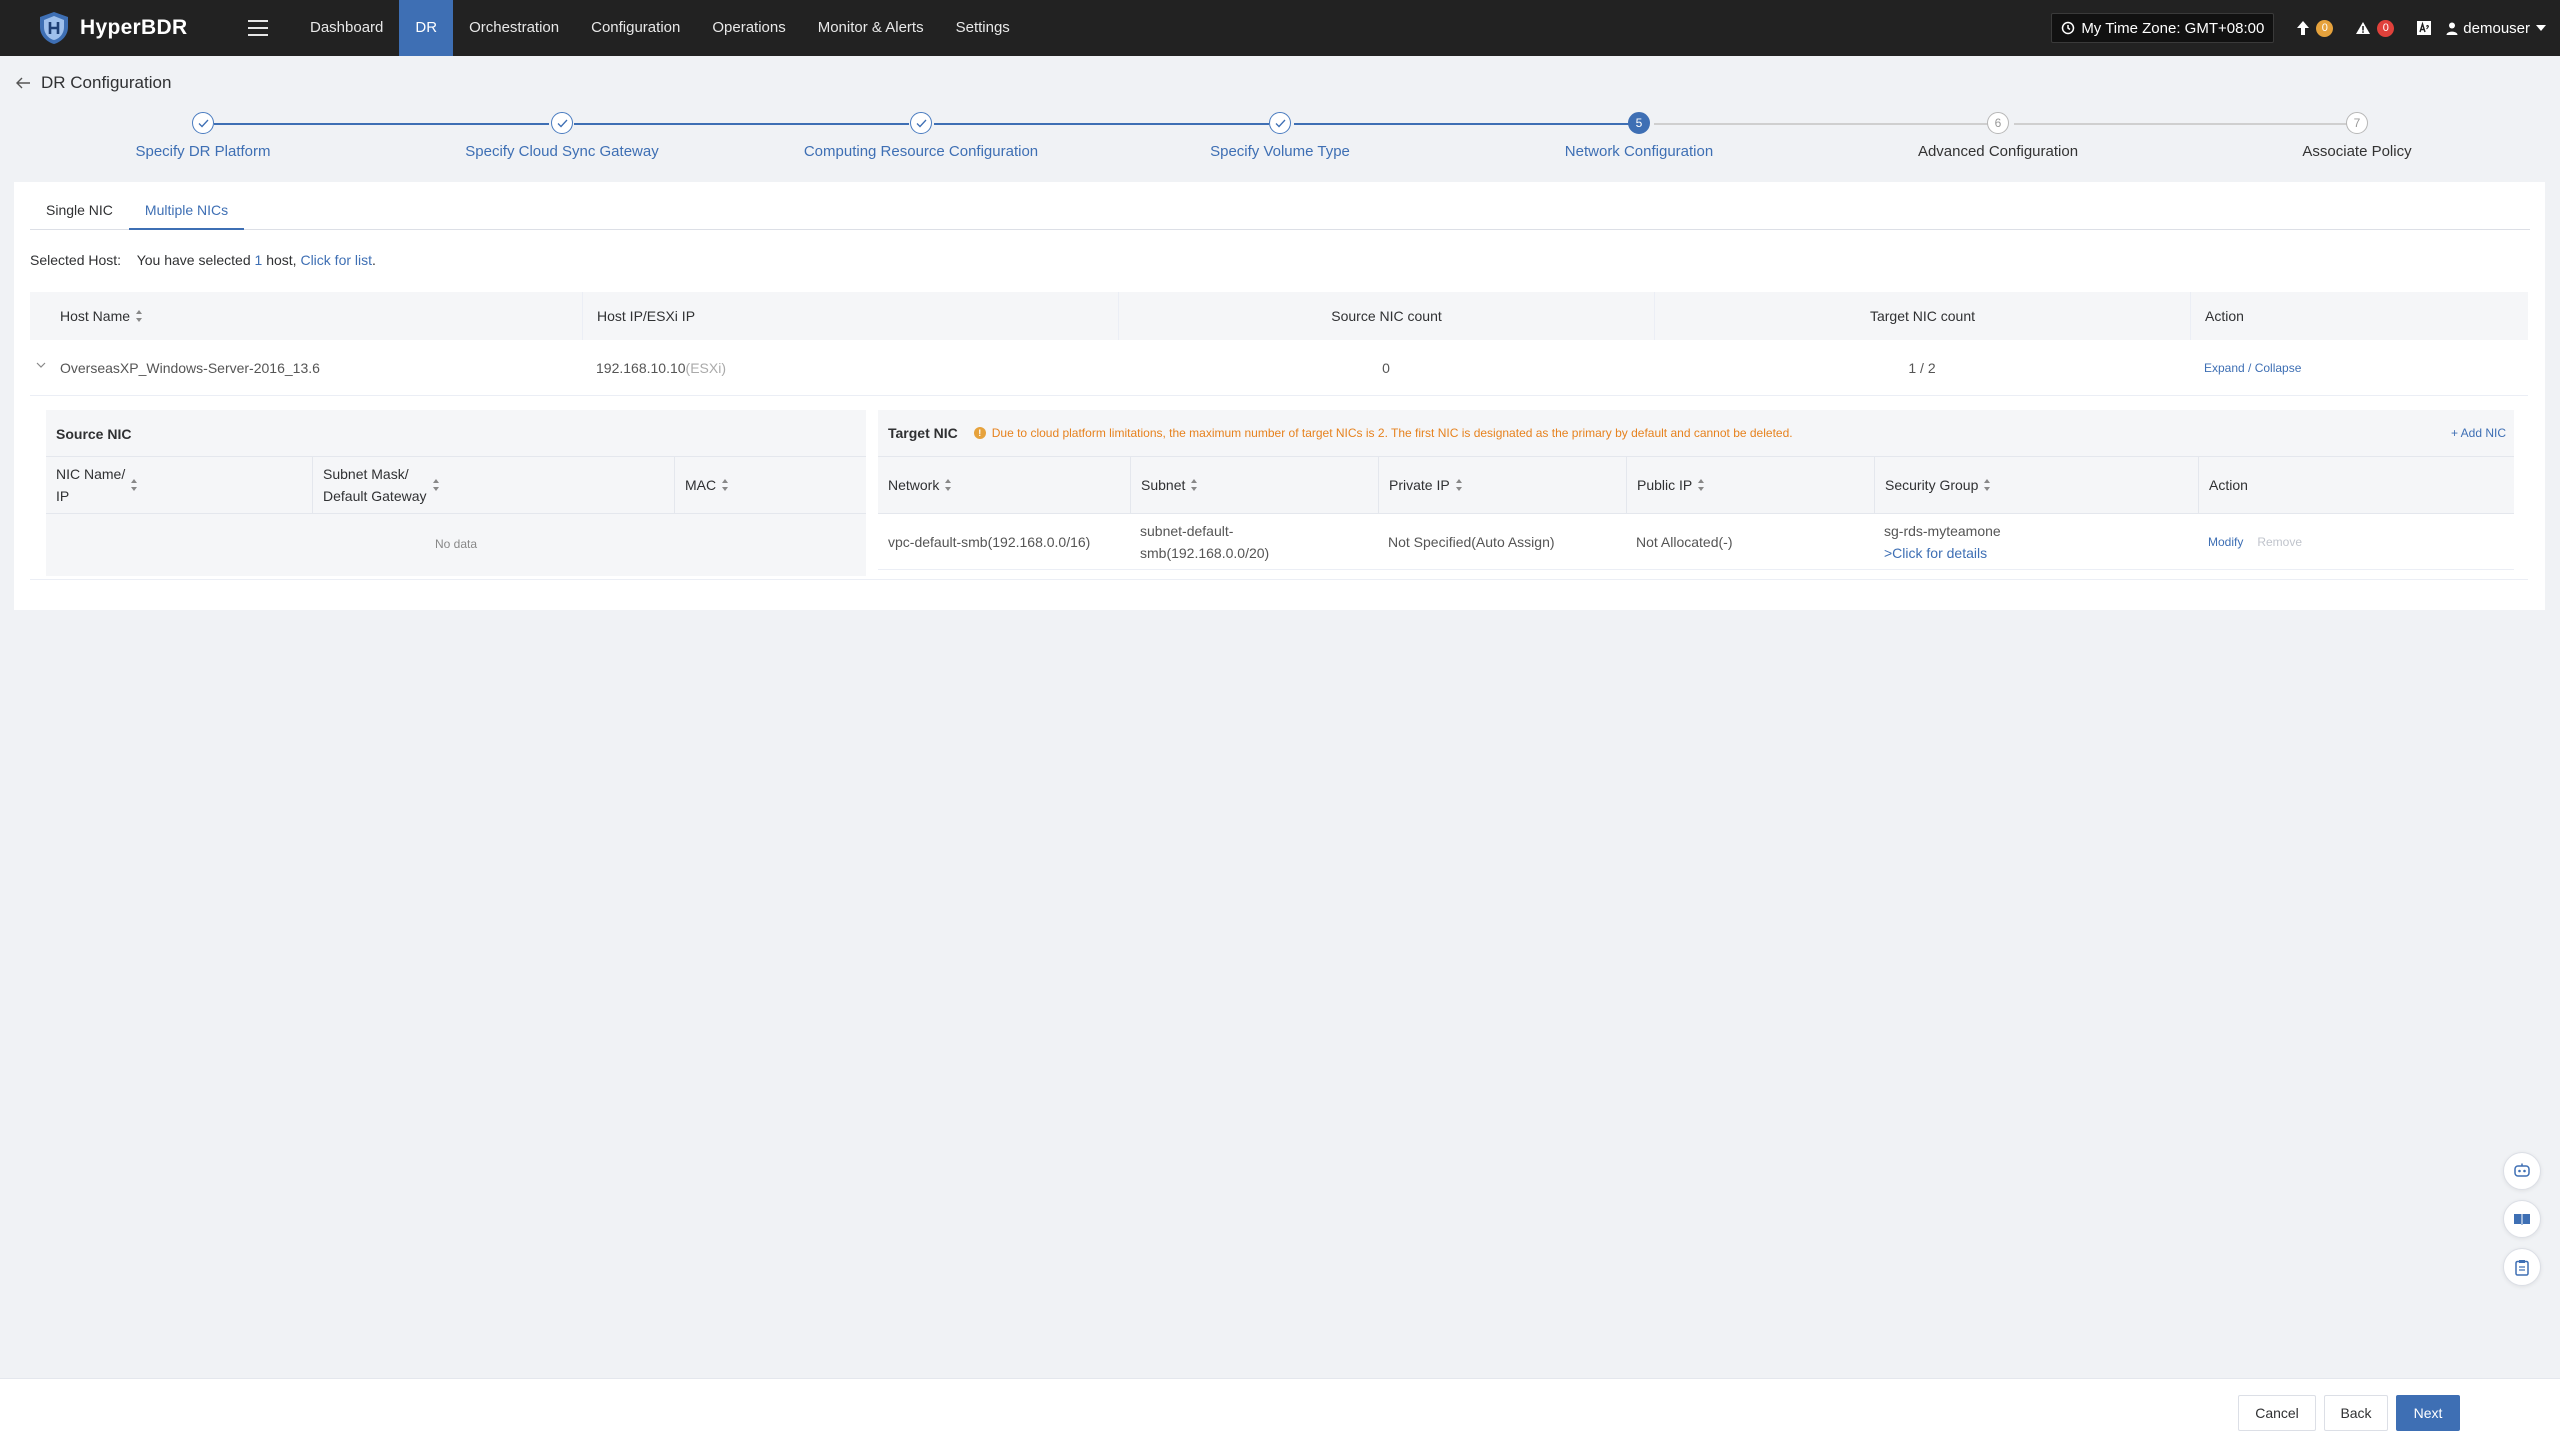 This screenshot has height=1440, width=2560. Describe the element at coordinates (346, 28) in the screenshot. I see `menu-item-dashboard: Dashboard` at that location.